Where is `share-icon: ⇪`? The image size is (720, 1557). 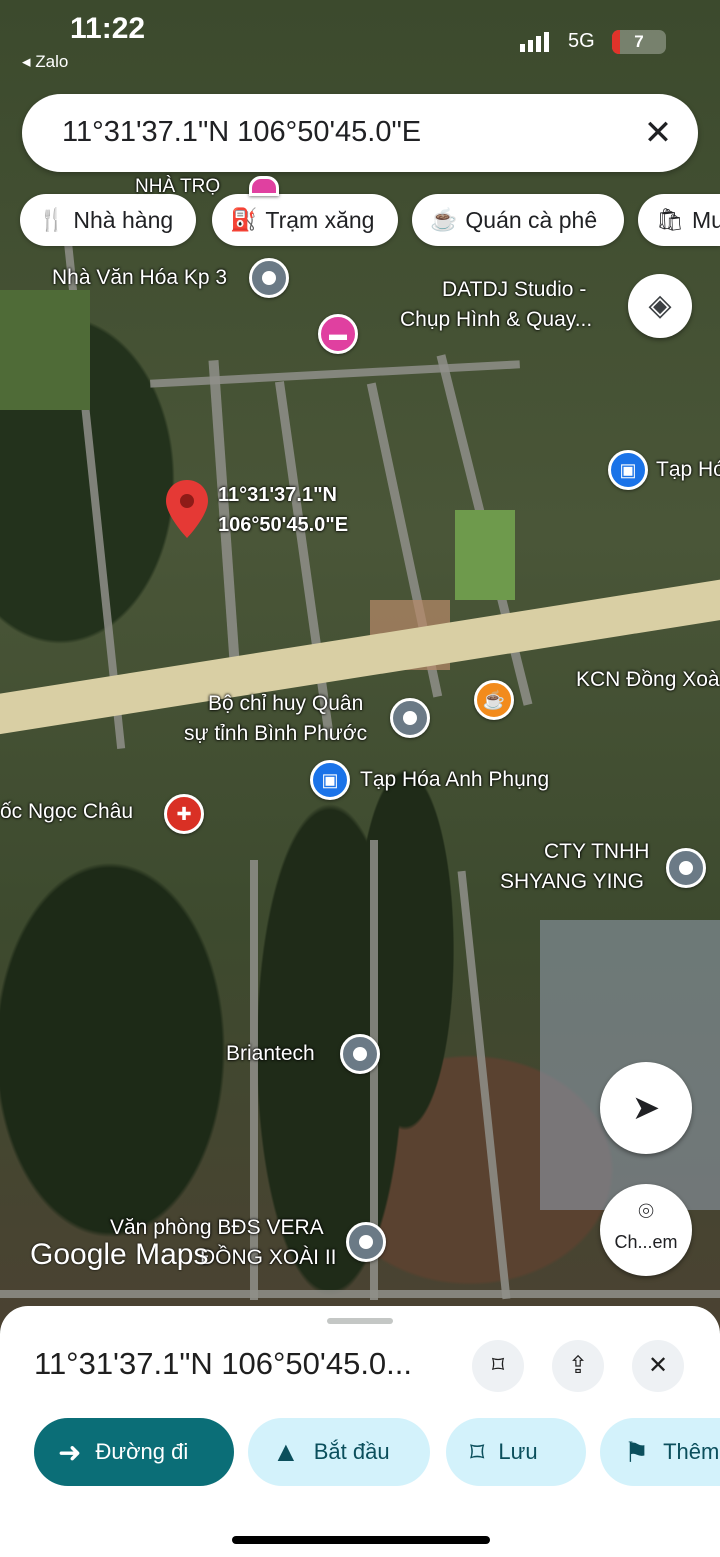 share-icon: ⇪ is located at coordinates (578, 1365).